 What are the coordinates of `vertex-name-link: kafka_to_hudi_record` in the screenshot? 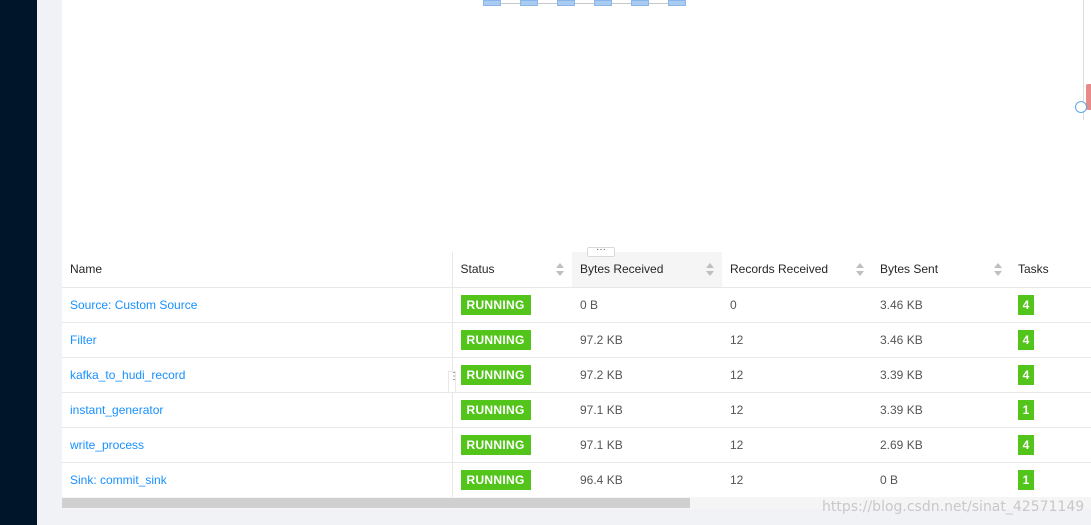 It's located at (127, 375).